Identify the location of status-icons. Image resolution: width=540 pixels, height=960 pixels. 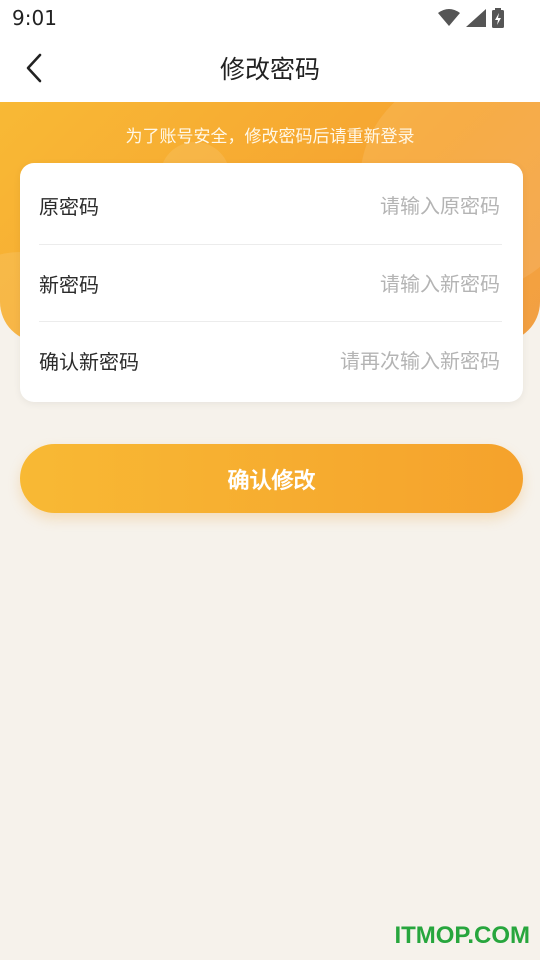
(471, 18).